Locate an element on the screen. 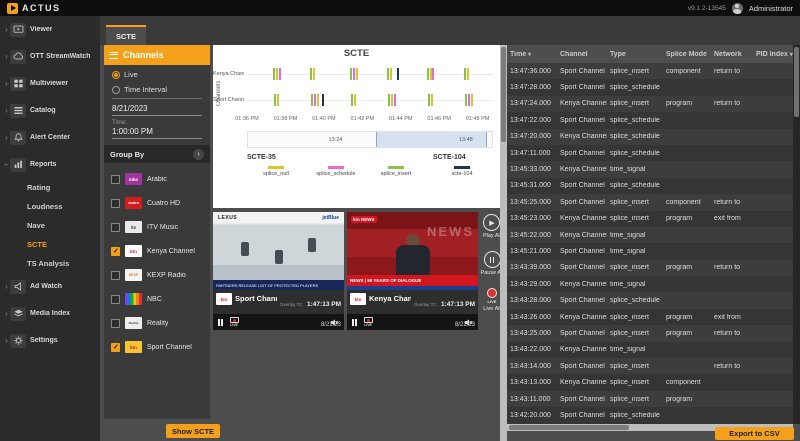 The image size is (800, 441). sidebar-item-rating: Rating is located at coordinates (50, 187).